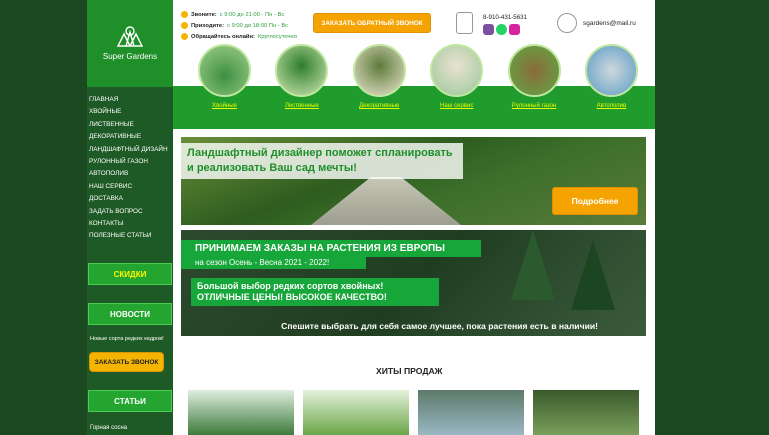  Describe the element at coordinates (130, 274) in the screenshot. I see `discounts-button: СКИДКИ` at that location.